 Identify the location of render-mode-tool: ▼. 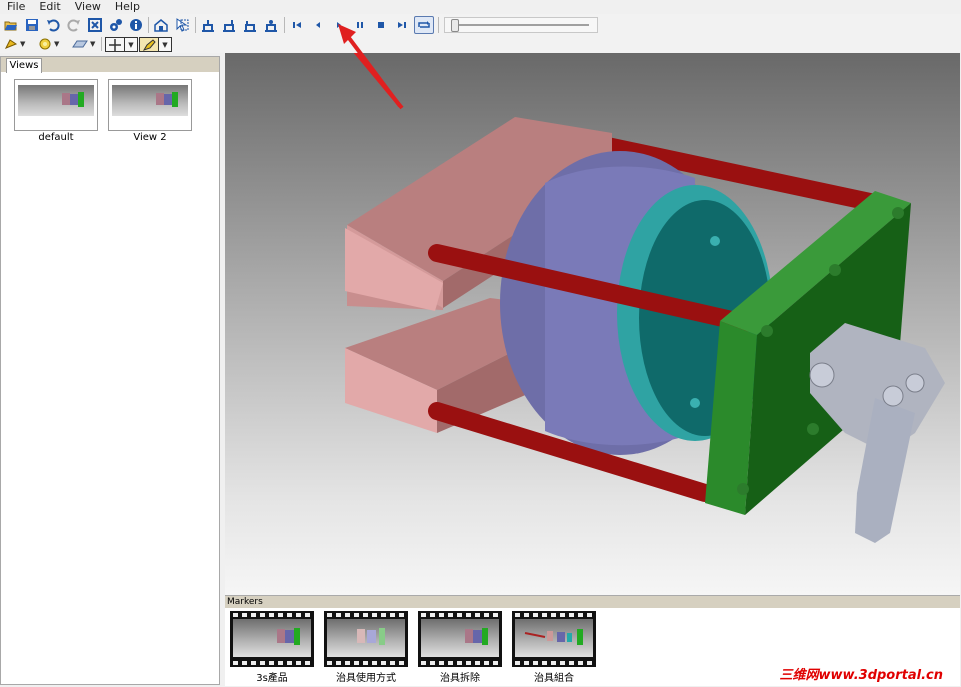
(48, 44).